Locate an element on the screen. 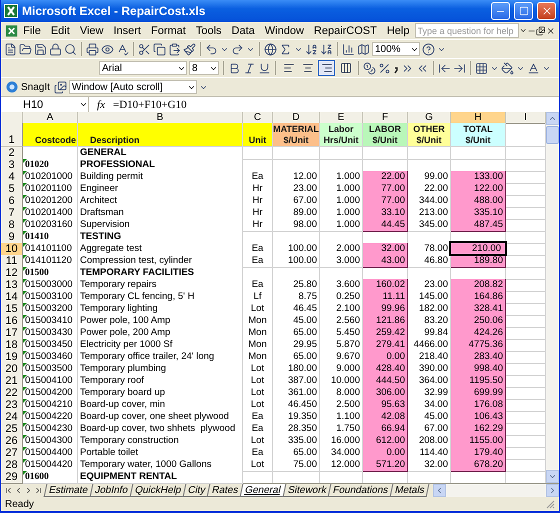  font-color-icon is located at coordinates (533, 68).